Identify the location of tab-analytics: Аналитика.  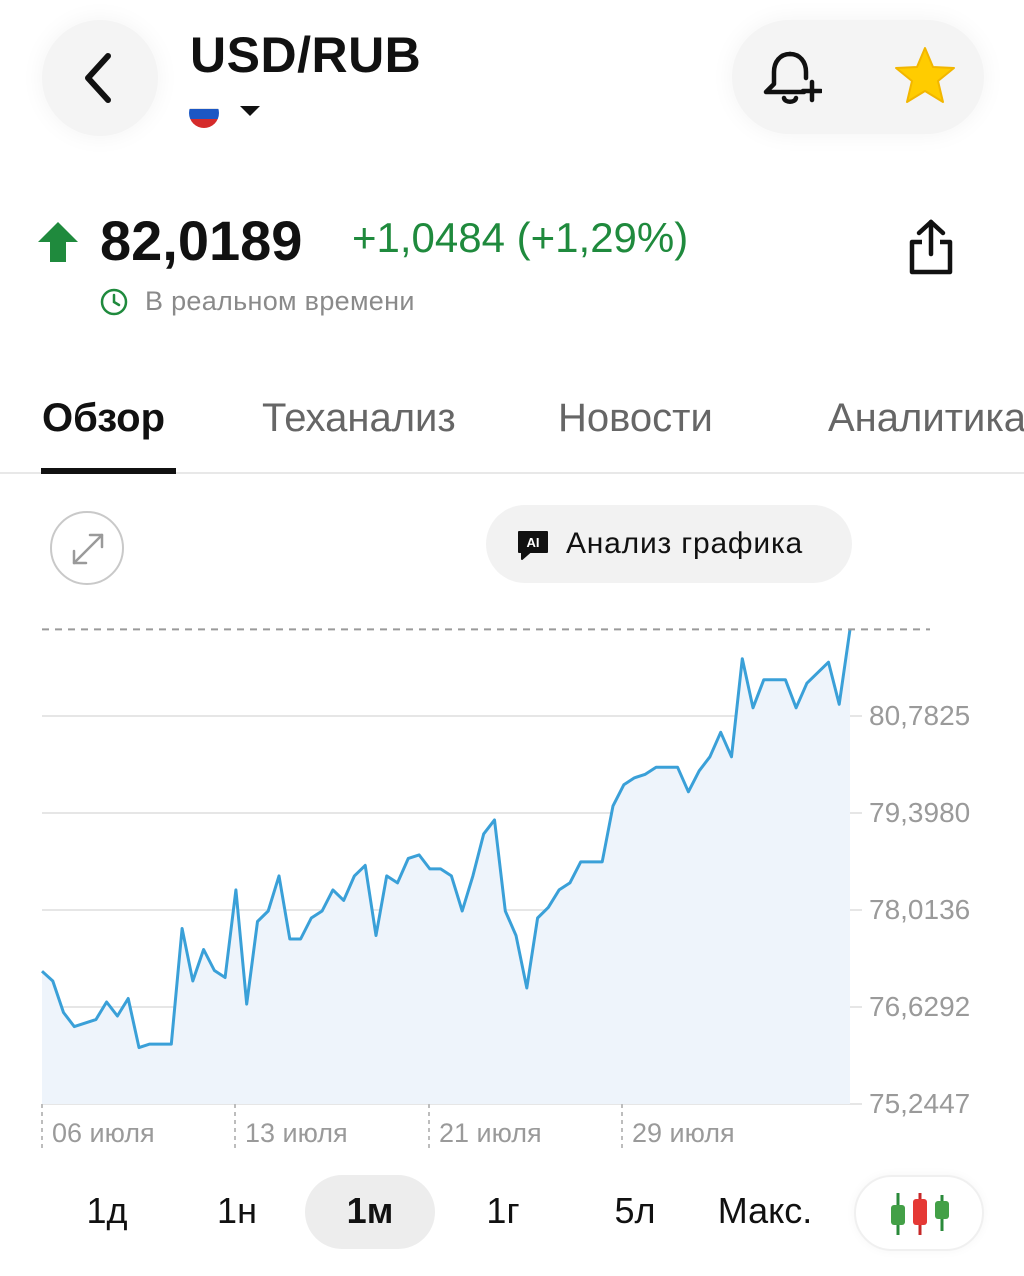
(926, 418).